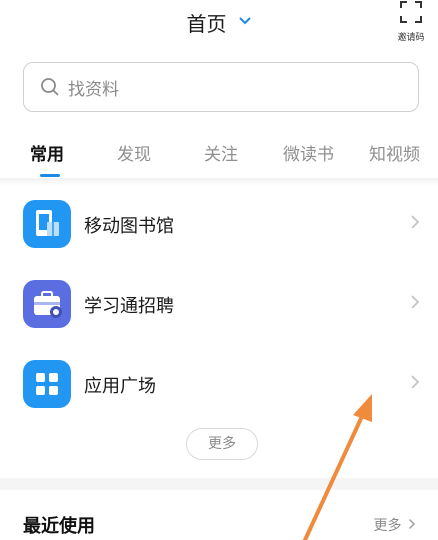 The height and width of the screenshot is (540, 438). Describe the element at coordinates (129, 306) in the screenshot. I see `list-item-label: 学习通招聘` at that location.